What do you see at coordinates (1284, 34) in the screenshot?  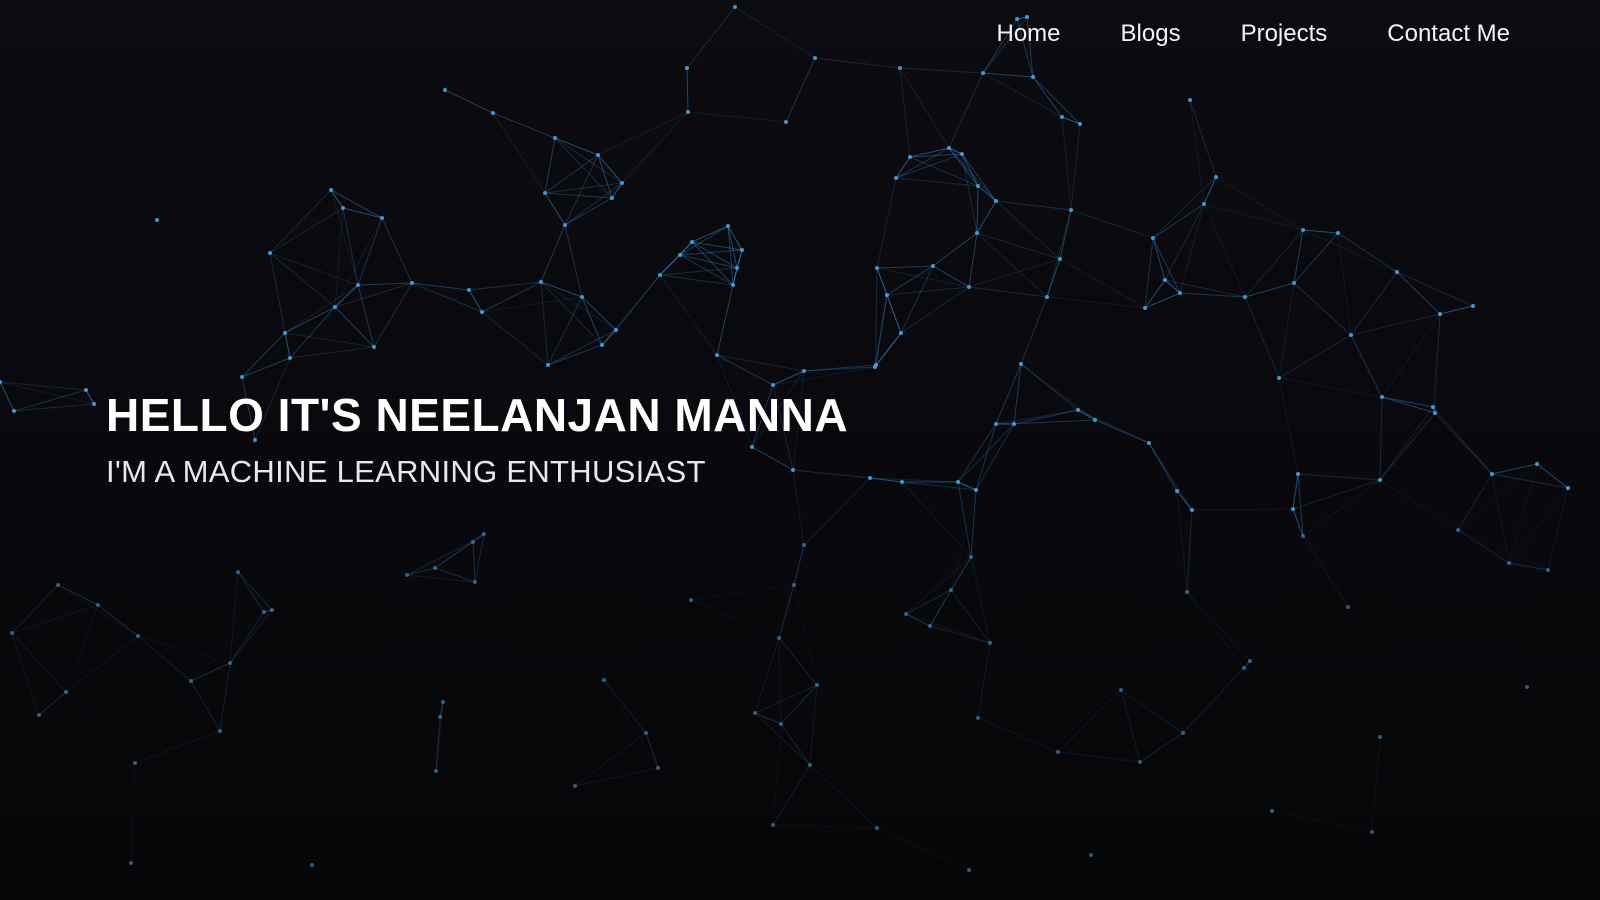 I see `nav-projects-link: Projects` at bounding box center [1284, 34].